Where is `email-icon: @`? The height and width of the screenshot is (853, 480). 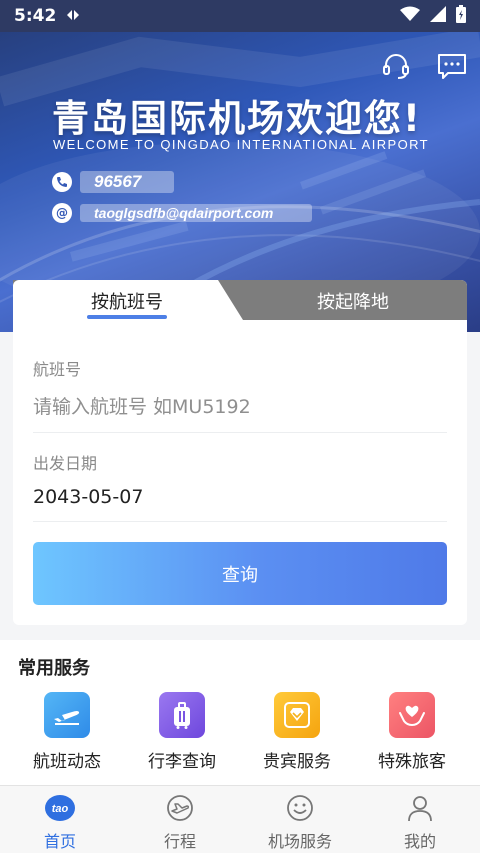
email-icon: @ is located at coordinates (62, 213).